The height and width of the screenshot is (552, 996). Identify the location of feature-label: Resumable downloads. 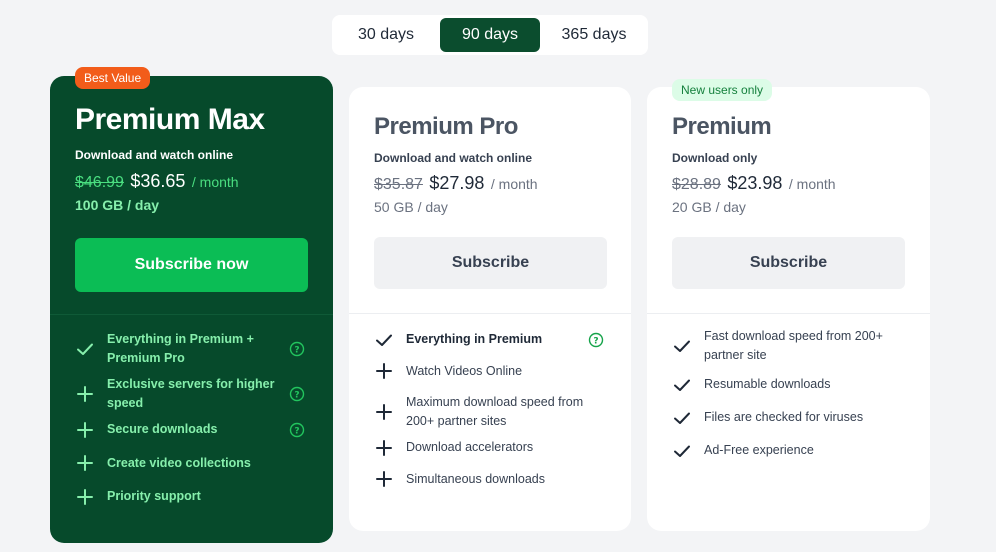
(767, 384).